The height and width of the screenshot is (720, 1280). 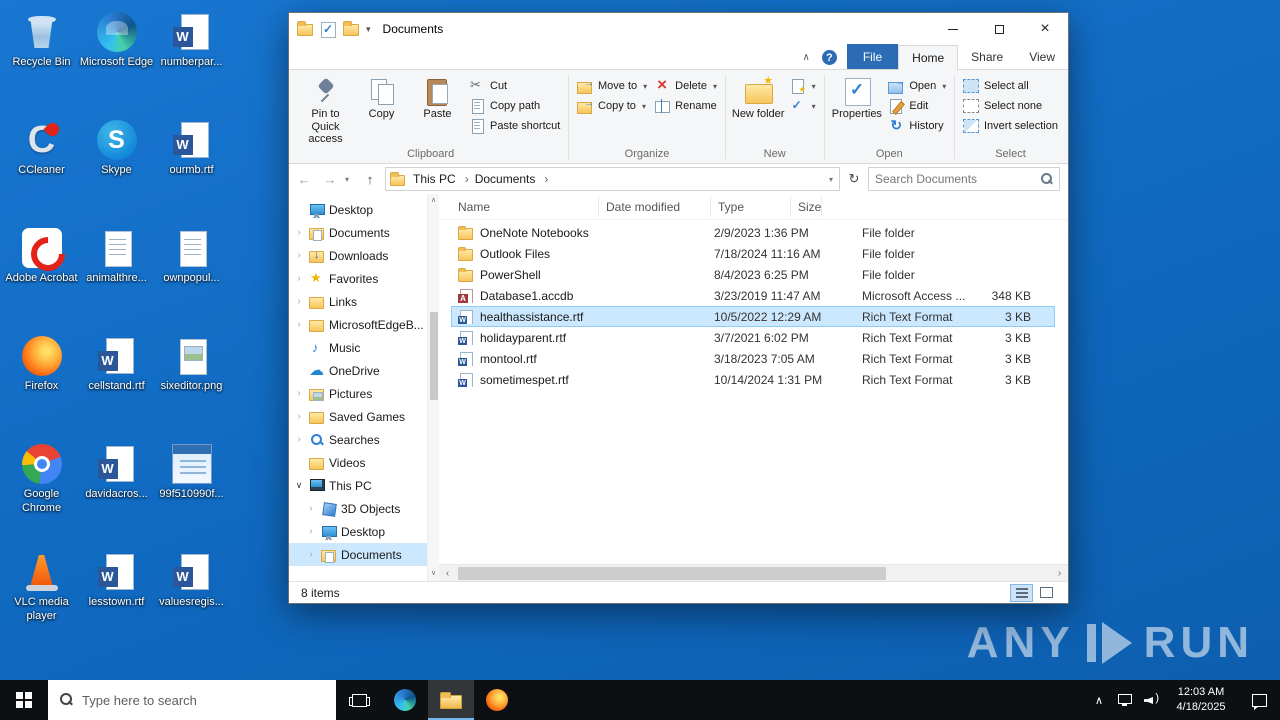 What do you see at coordinates (41, 60) in the screenshot?
I see `desktop-icon: Recycle Bin` at bounding box center [41, 60].